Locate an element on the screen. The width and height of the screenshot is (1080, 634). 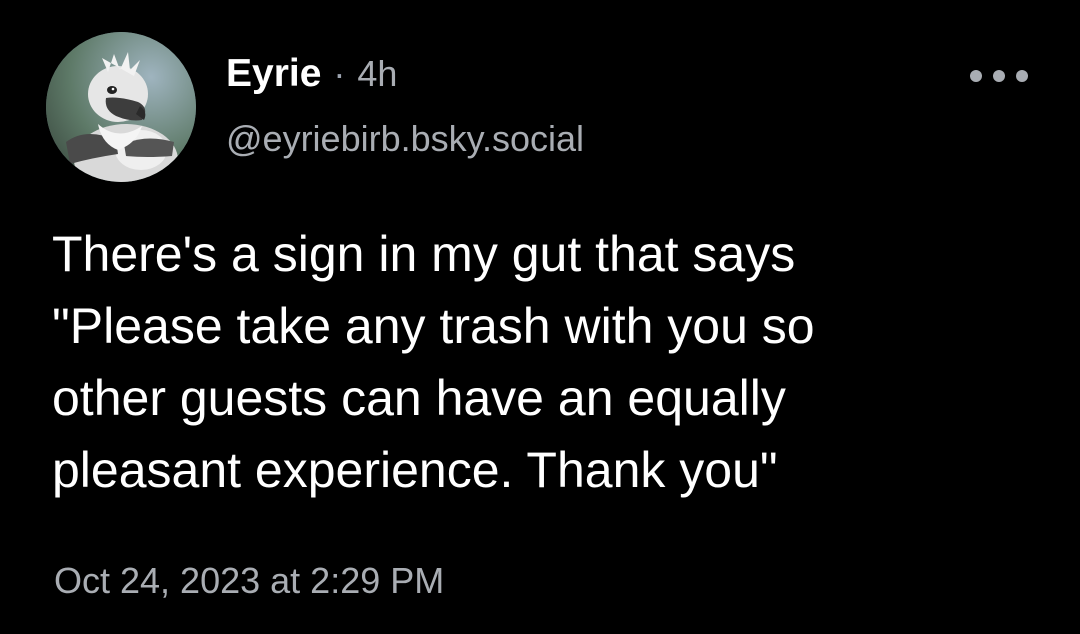
gryphon-avatar-icon is located at coordinates (121, 107).